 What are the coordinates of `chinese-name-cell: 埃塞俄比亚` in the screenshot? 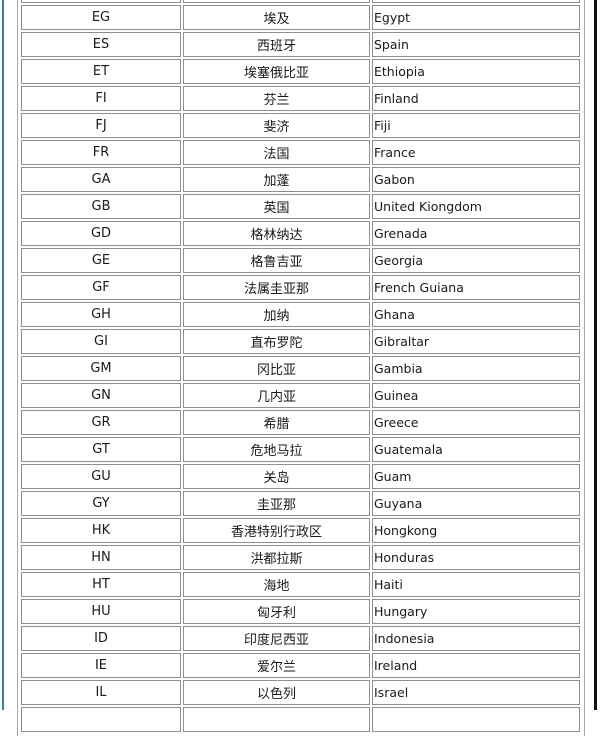 It's located at (276, 71).